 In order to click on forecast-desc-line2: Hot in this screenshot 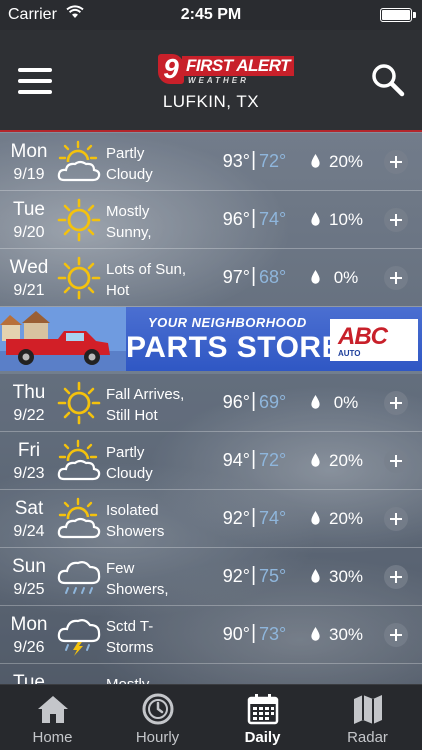, I will do `click(118, 290)`.